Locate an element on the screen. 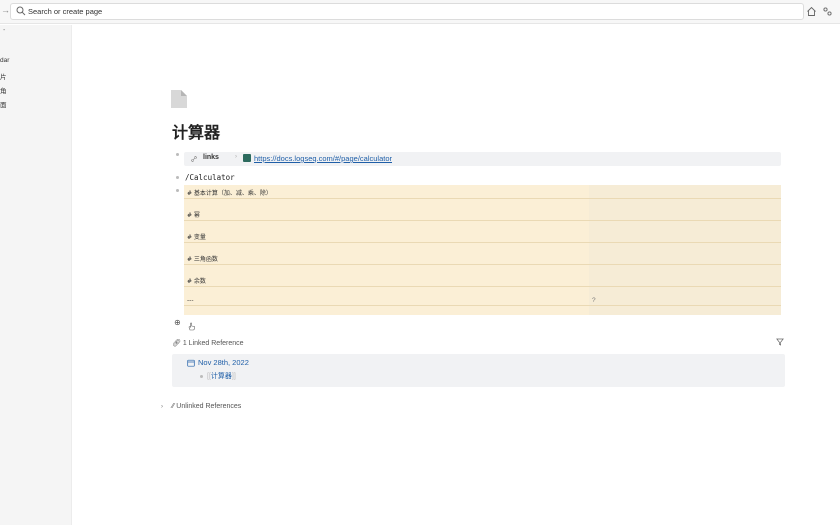 The image size is (840, 525). calc-row: # 基本计算（加、减、乘、除） is located at coordinates (229, 192).